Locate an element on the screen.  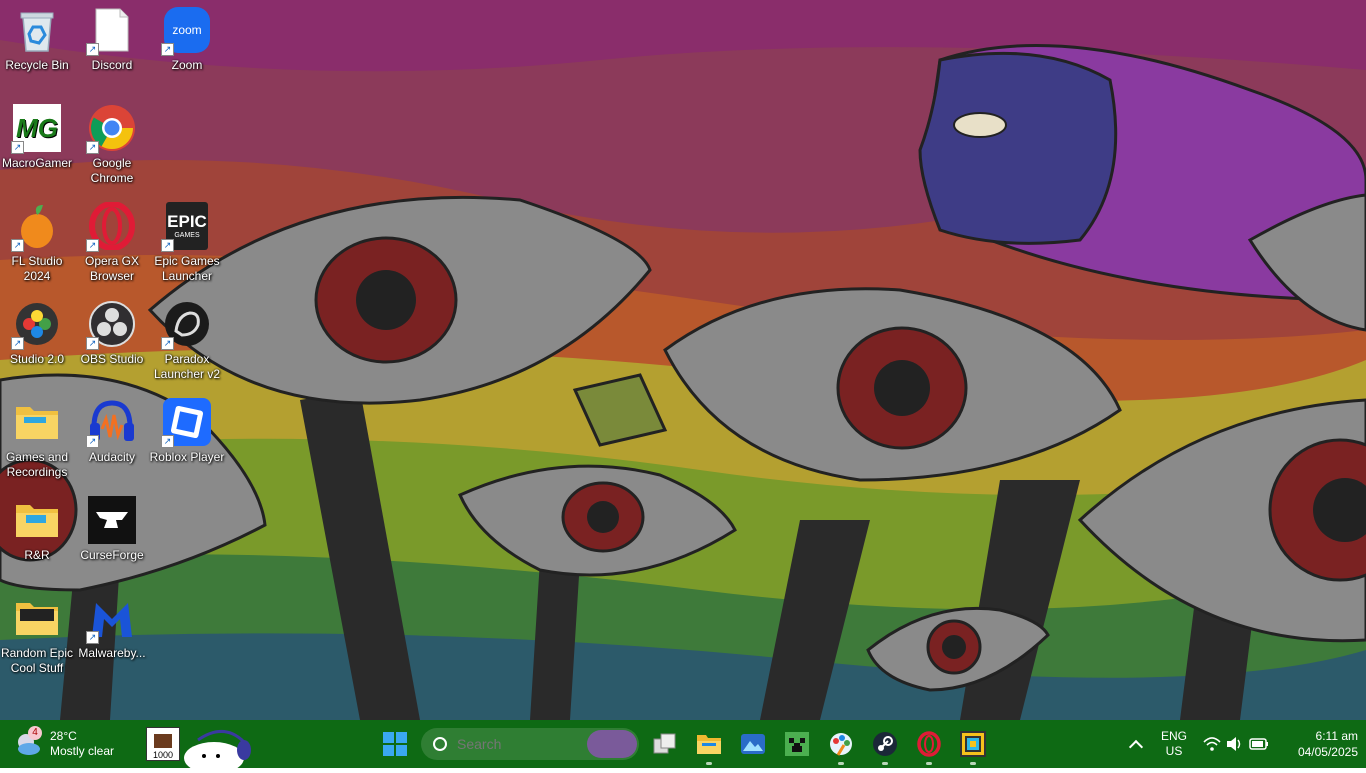
desktop-icon-google-chrome: ↗ Google Chrome is located at coordinates (112, 145).